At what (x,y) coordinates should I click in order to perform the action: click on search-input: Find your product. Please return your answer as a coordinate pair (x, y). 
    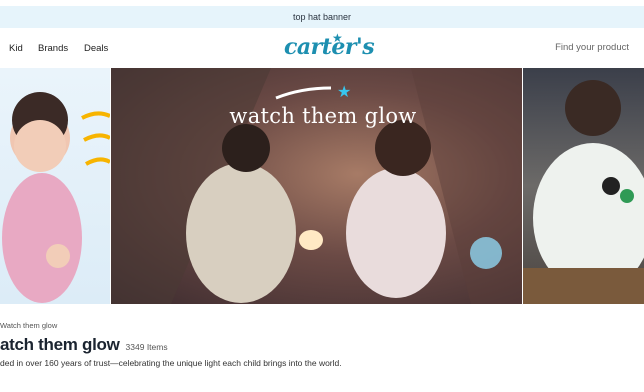
    Looking at the image, I should click on (592, 47).